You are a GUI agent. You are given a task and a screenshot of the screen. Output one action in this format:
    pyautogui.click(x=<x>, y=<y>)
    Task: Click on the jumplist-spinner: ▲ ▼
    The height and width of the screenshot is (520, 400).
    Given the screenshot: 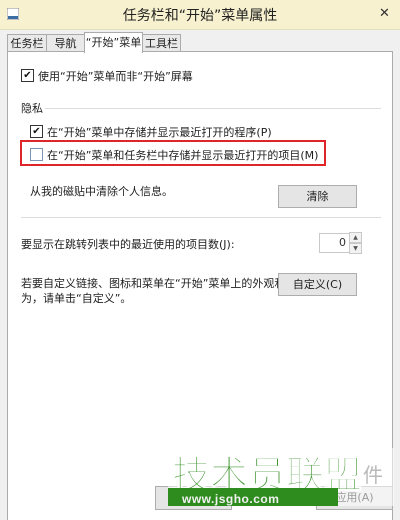 What is the action you would take?
    pyautogui.click(x=355, y=243)
    